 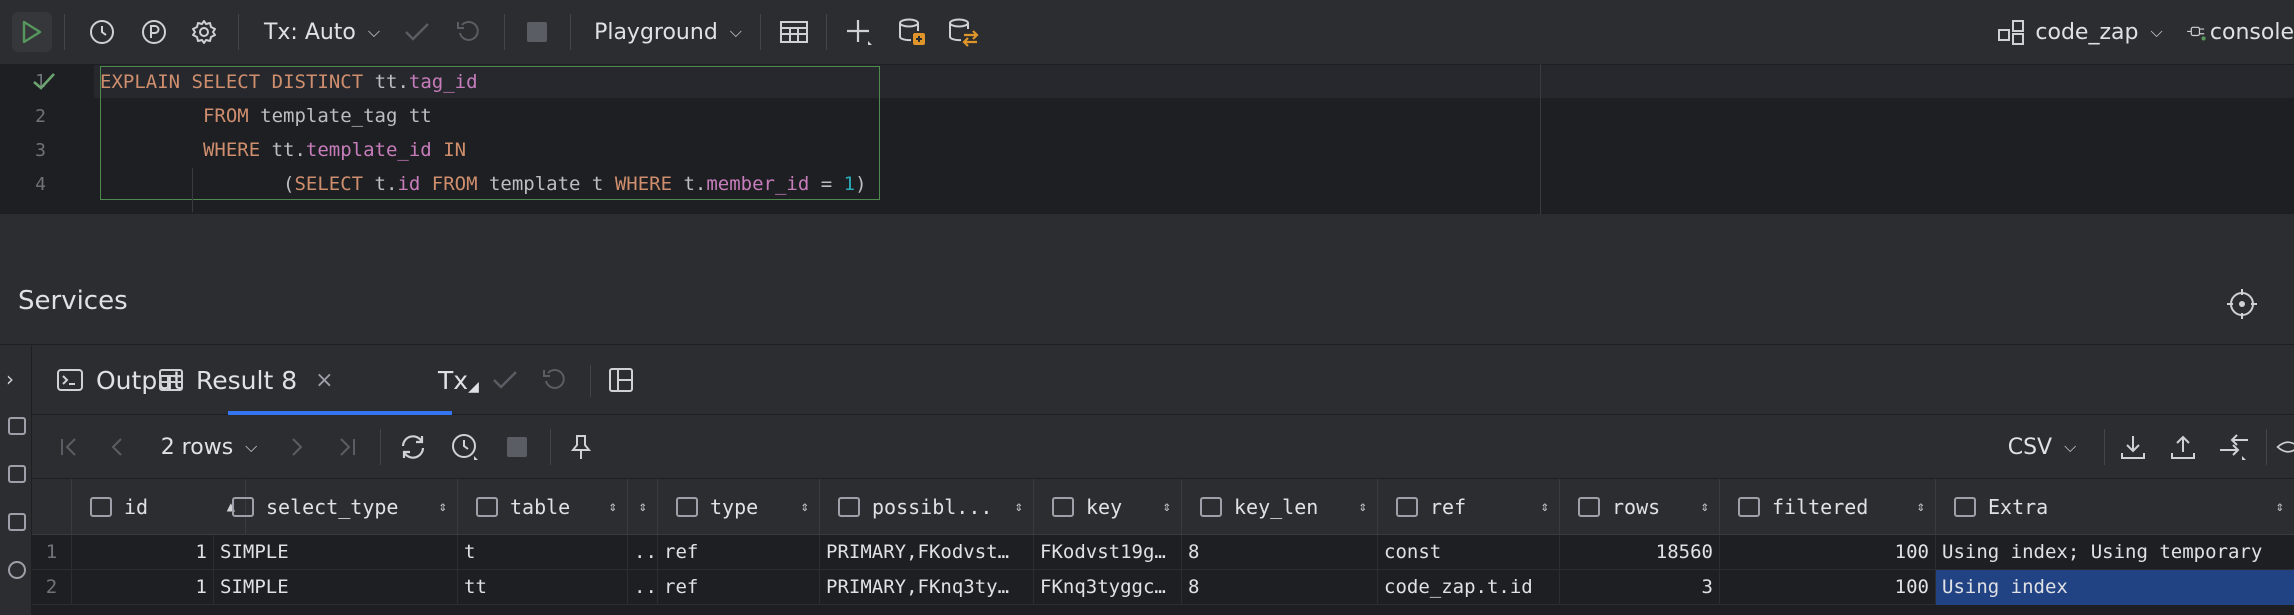 I want to click on view-options-button, so click(x=2285, y=447).